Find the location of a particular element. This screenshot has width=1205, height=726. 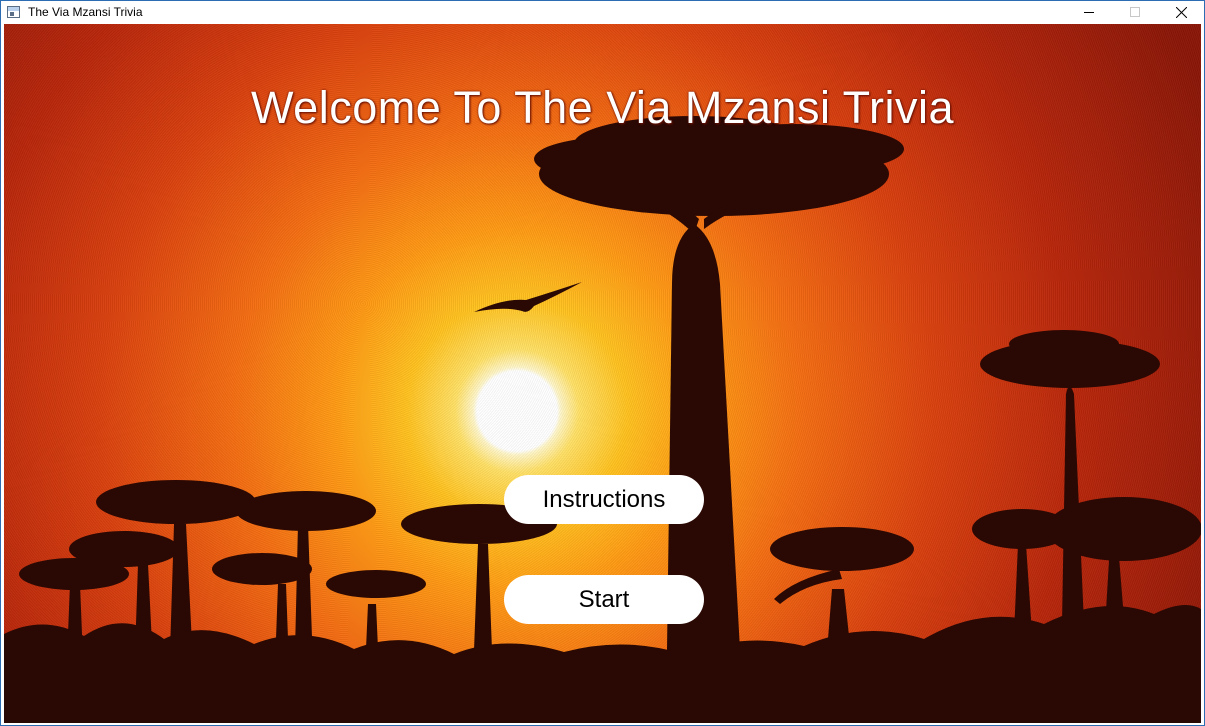

maximize-button is located at coordinates (1135, 12).